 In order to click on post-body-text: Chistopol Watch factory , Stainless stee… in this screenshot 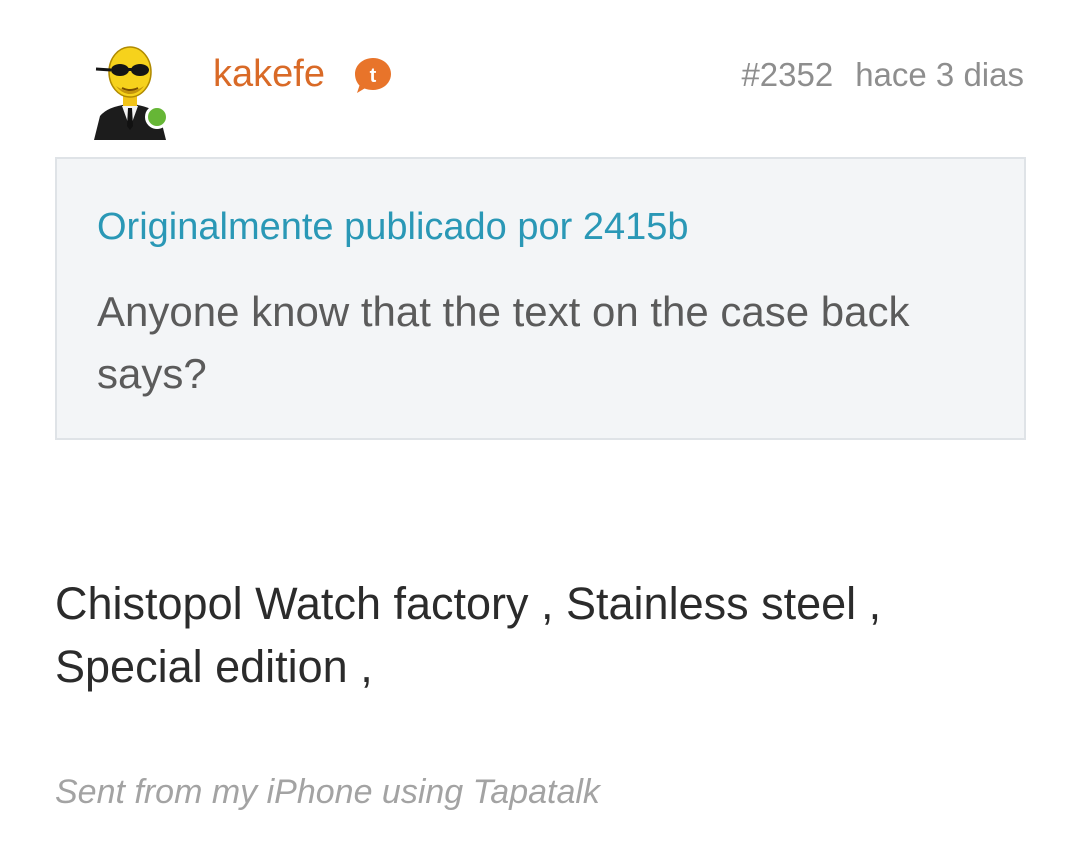, I will do `click(468, 635)`.